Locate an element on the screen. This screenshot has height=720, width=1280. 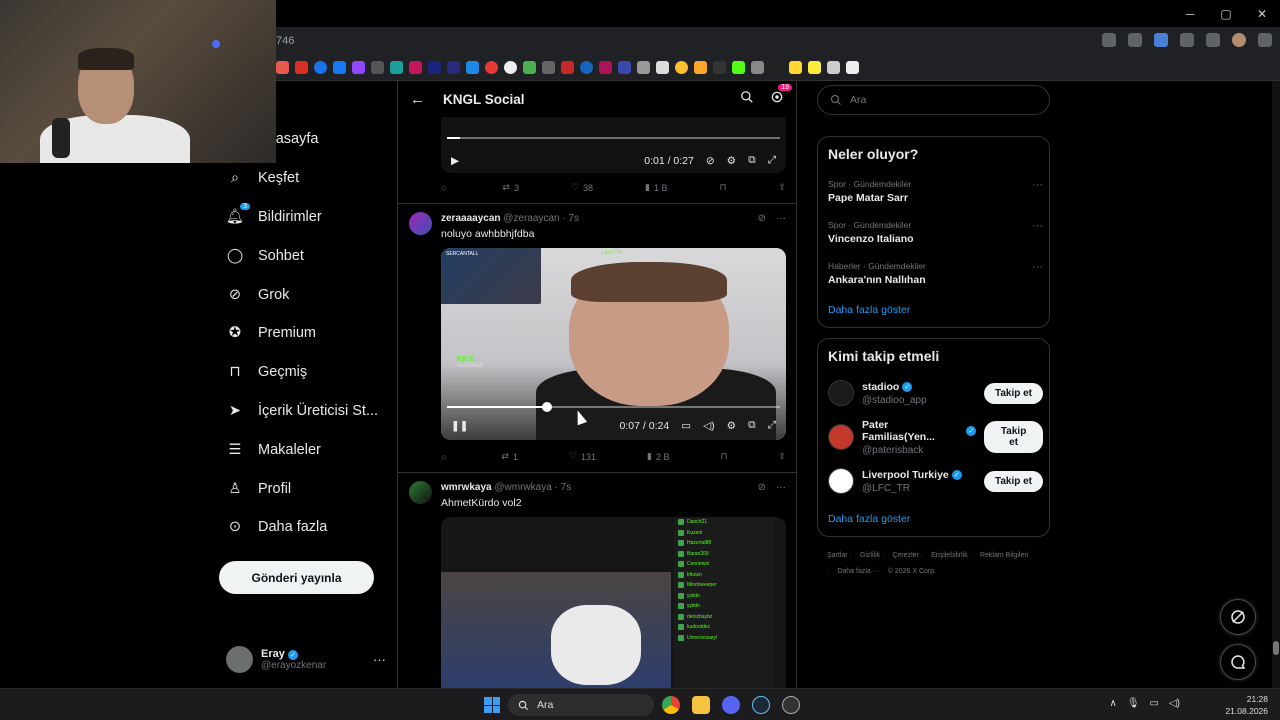
profile-avatar-icon is located at coordinates (1239, 40).